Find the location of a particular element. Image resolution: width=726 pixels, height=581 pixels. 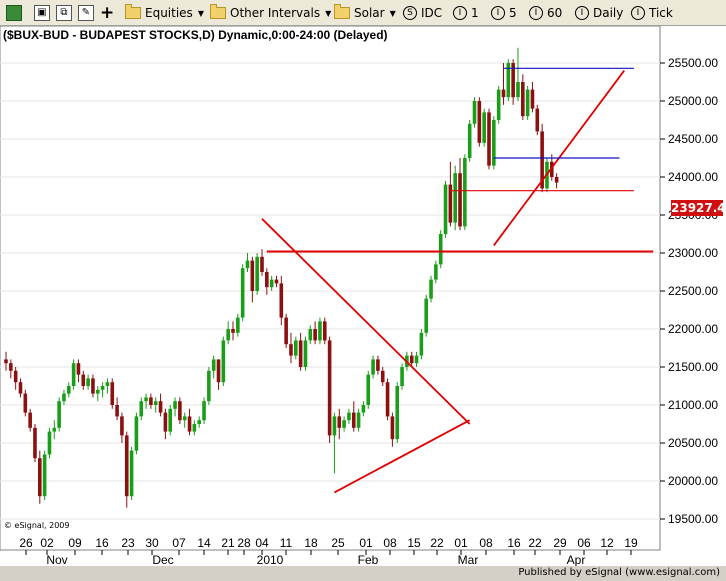

tick-button: I Tick is located at coordinates (652, 13).